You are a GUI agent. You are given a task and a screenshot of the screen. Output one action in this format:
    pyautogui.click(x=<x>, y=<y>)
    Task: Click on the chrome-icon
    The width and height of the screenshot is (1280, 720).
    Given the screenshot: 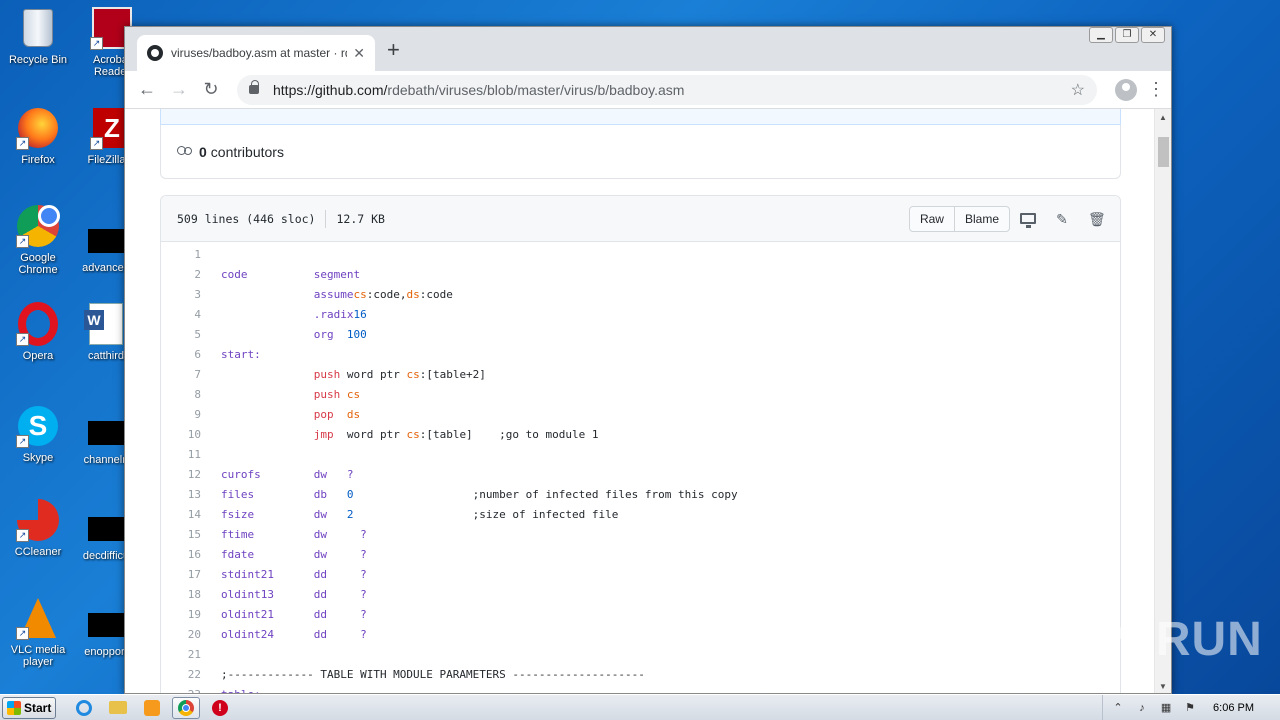 What is the action you would take?
    pyautogui.click(x=186, y=707)
    